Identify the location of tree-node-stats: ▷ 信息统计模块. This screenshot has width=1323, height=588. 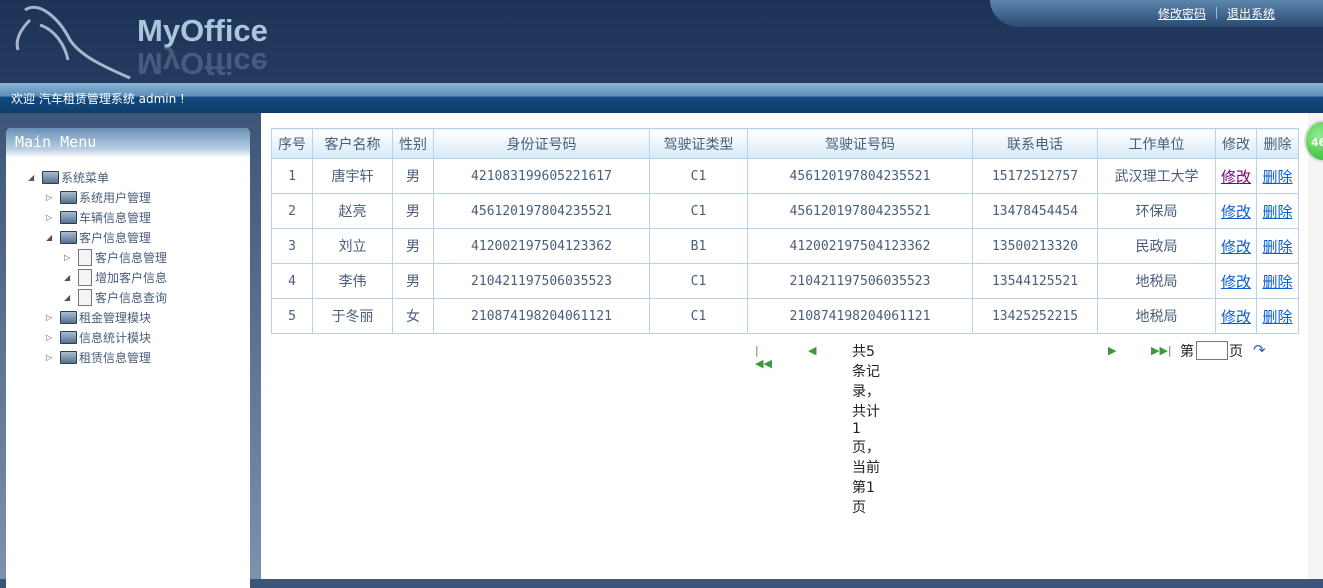
(98, 337).